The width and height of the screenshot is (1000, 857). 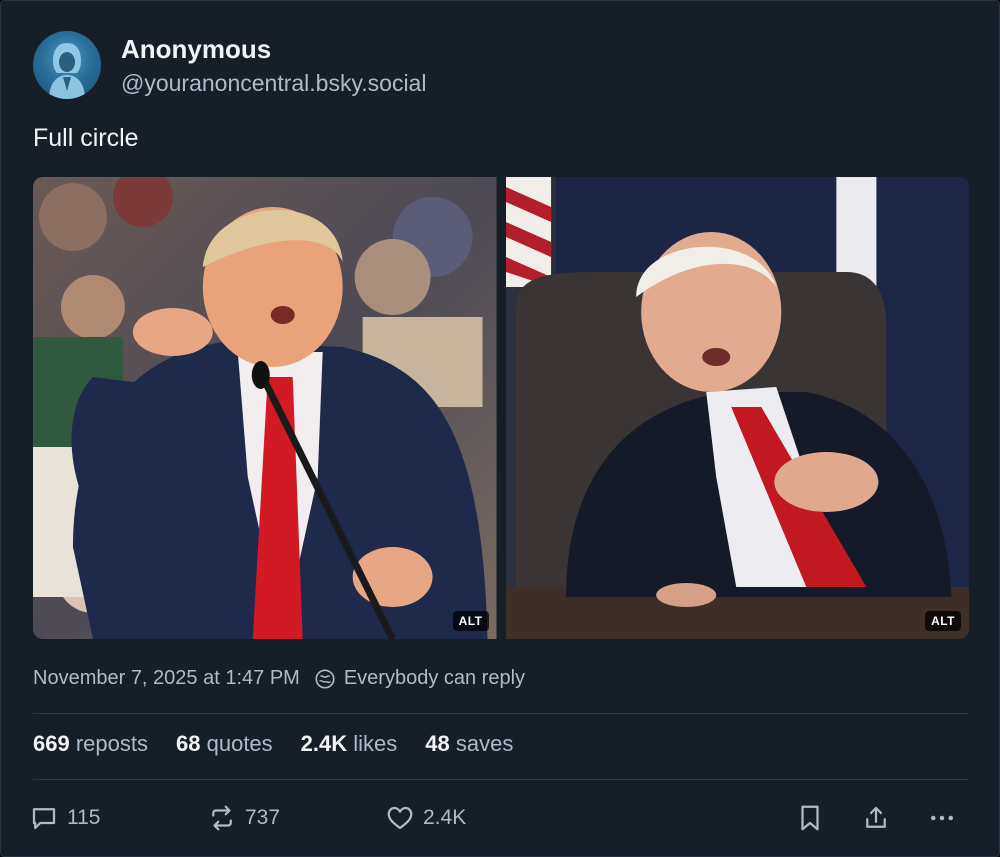 What do you see at coordinates (51, 743) in the screenshot?
I see `reposts-count: 669` at bounding box center [51, 743].